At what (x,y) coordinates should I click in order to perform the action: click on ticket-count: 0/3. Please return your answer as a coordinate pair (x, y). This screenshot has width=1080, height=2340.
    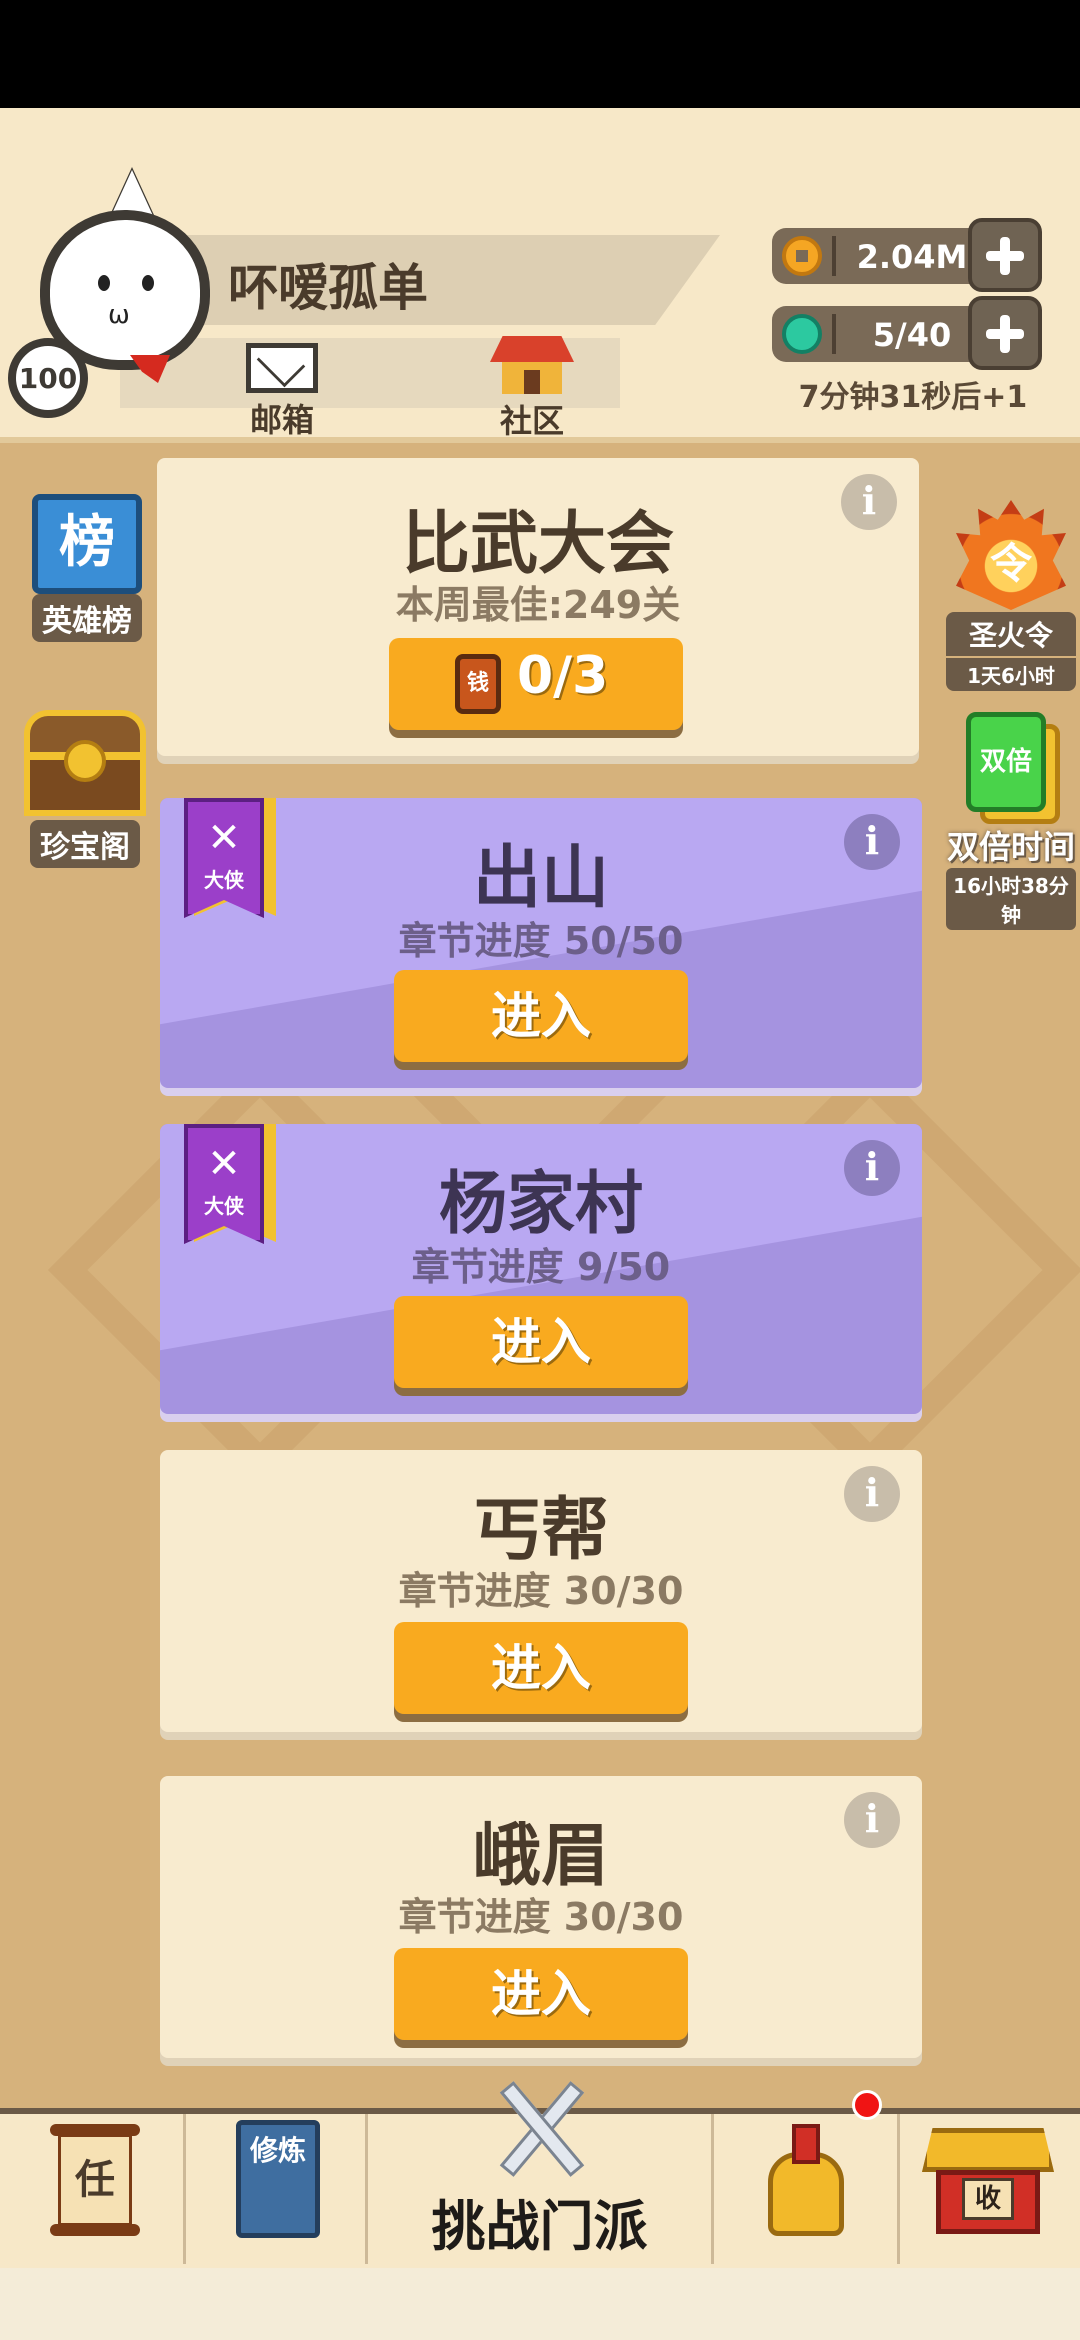
    Looking at the image, I should click on (563, 676).